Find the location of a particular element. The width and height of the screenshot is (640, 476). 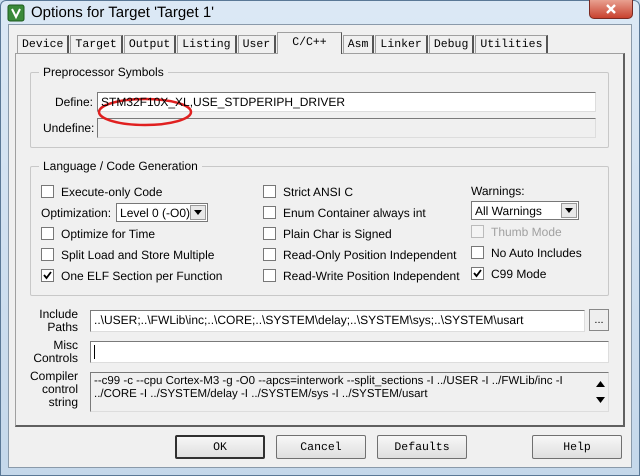

checkbox-label: Plain Char is Signed is located at coordinates (337, 233).